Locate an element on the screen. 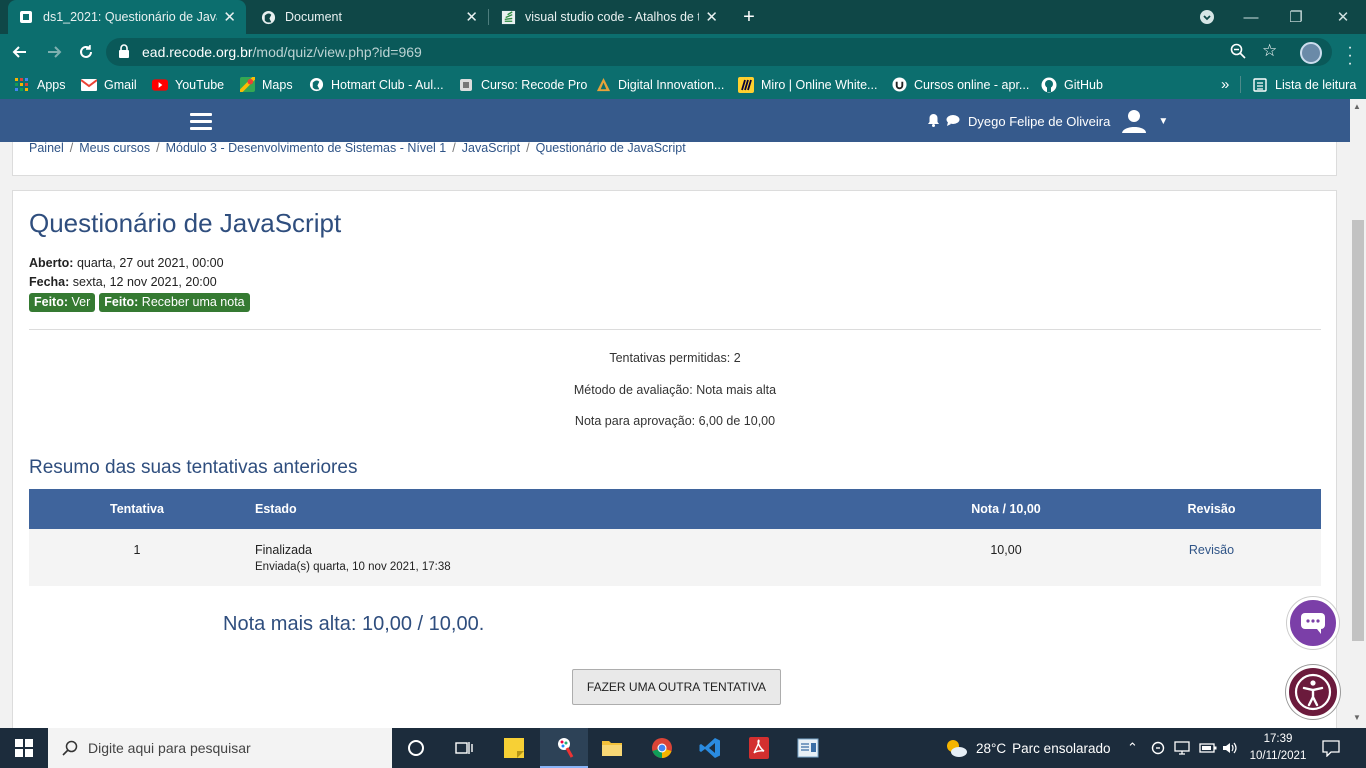 This screenshot has width=1366, height=768. bookmark-label: Lista de leitura is located at coordinates (1316, 84).